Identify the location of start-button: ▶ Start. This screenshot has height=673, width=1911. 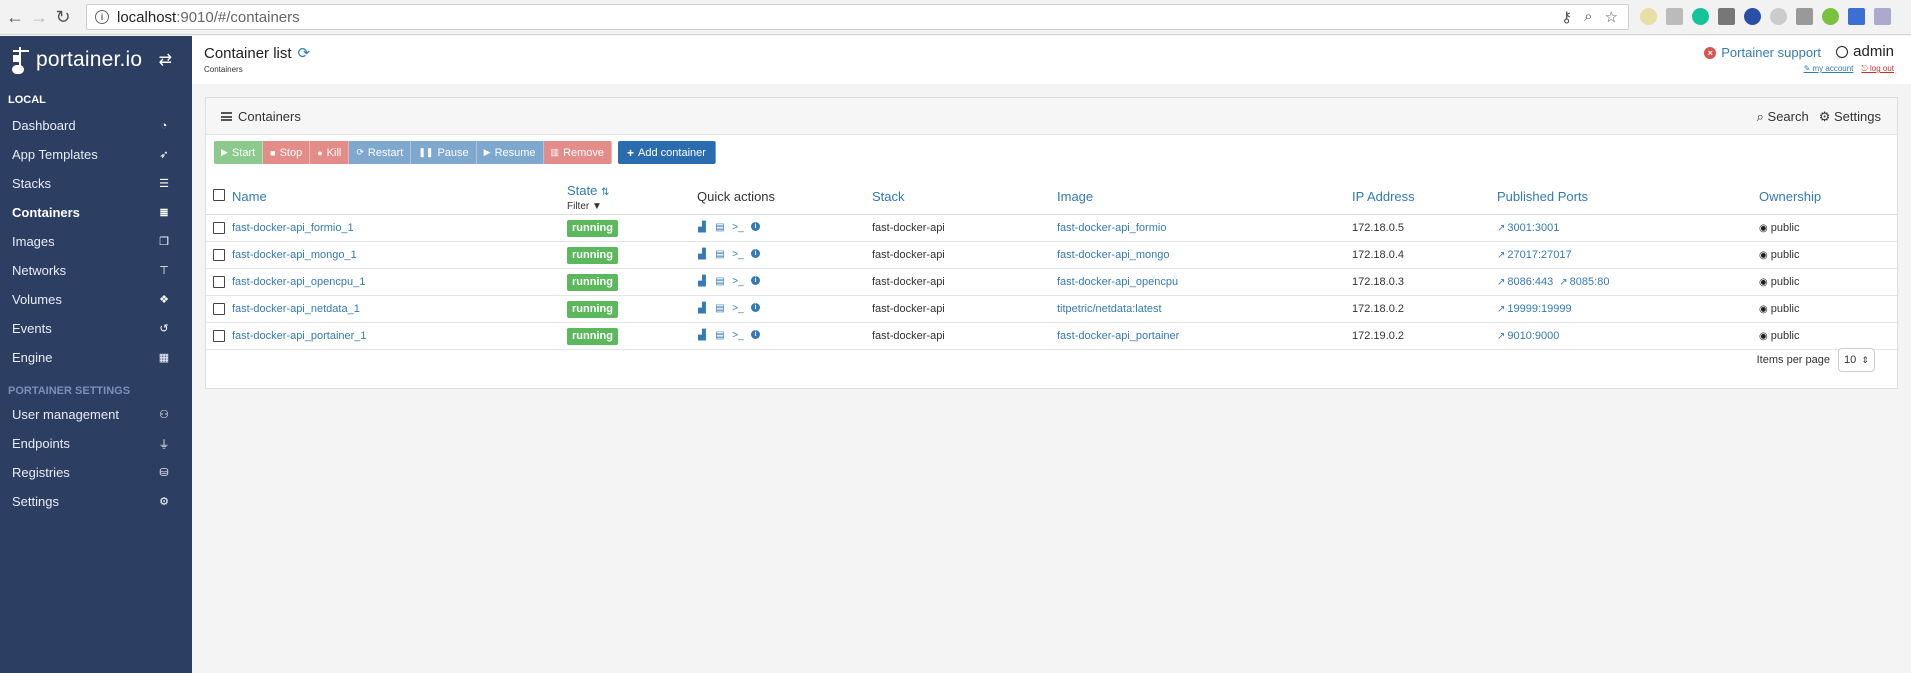
(239, 152).